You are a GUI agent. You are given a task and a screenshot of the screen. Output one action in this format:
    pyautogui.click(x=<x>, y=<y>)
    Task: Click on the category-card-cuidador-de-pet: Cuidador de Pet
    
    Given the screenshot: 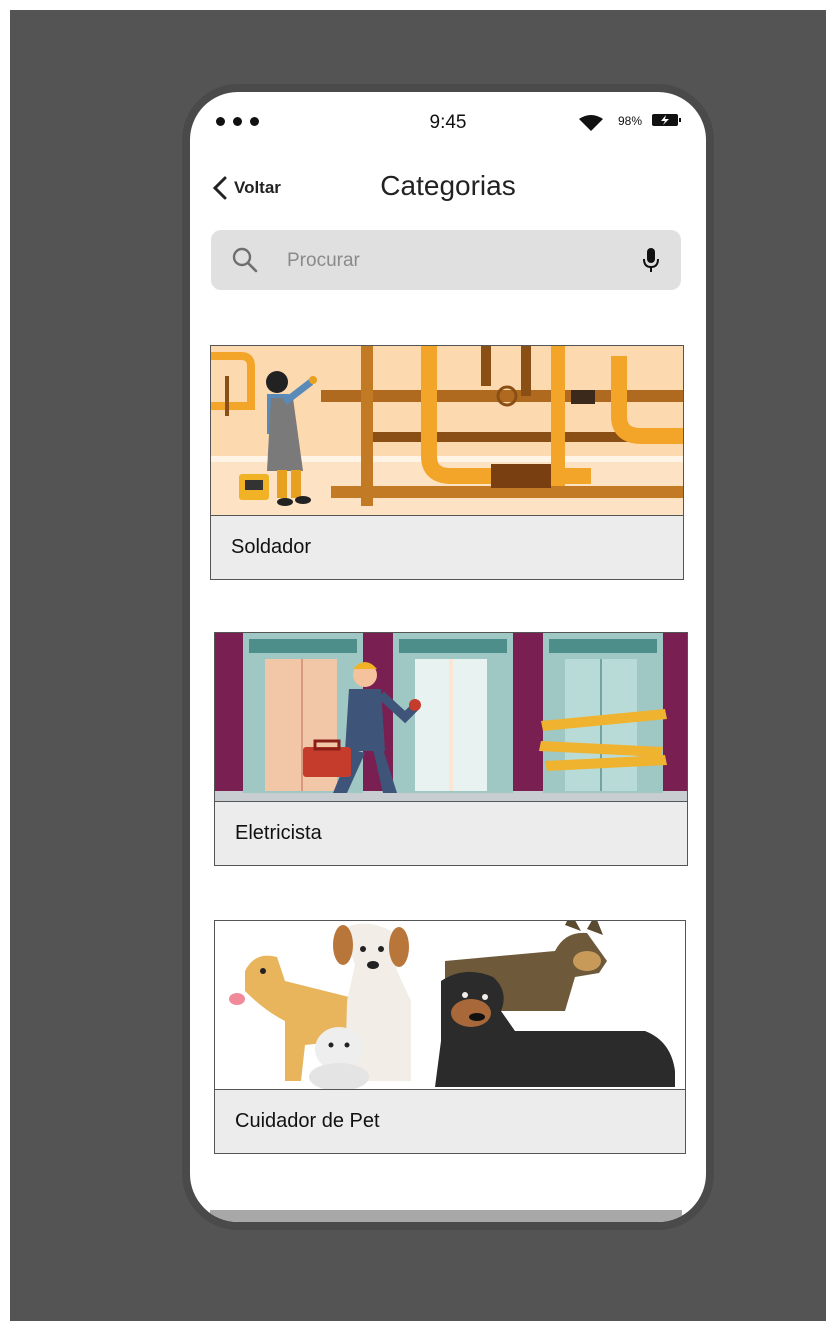 What is the action you would take?
    pyautogui.click(x=450, y=1037)
    